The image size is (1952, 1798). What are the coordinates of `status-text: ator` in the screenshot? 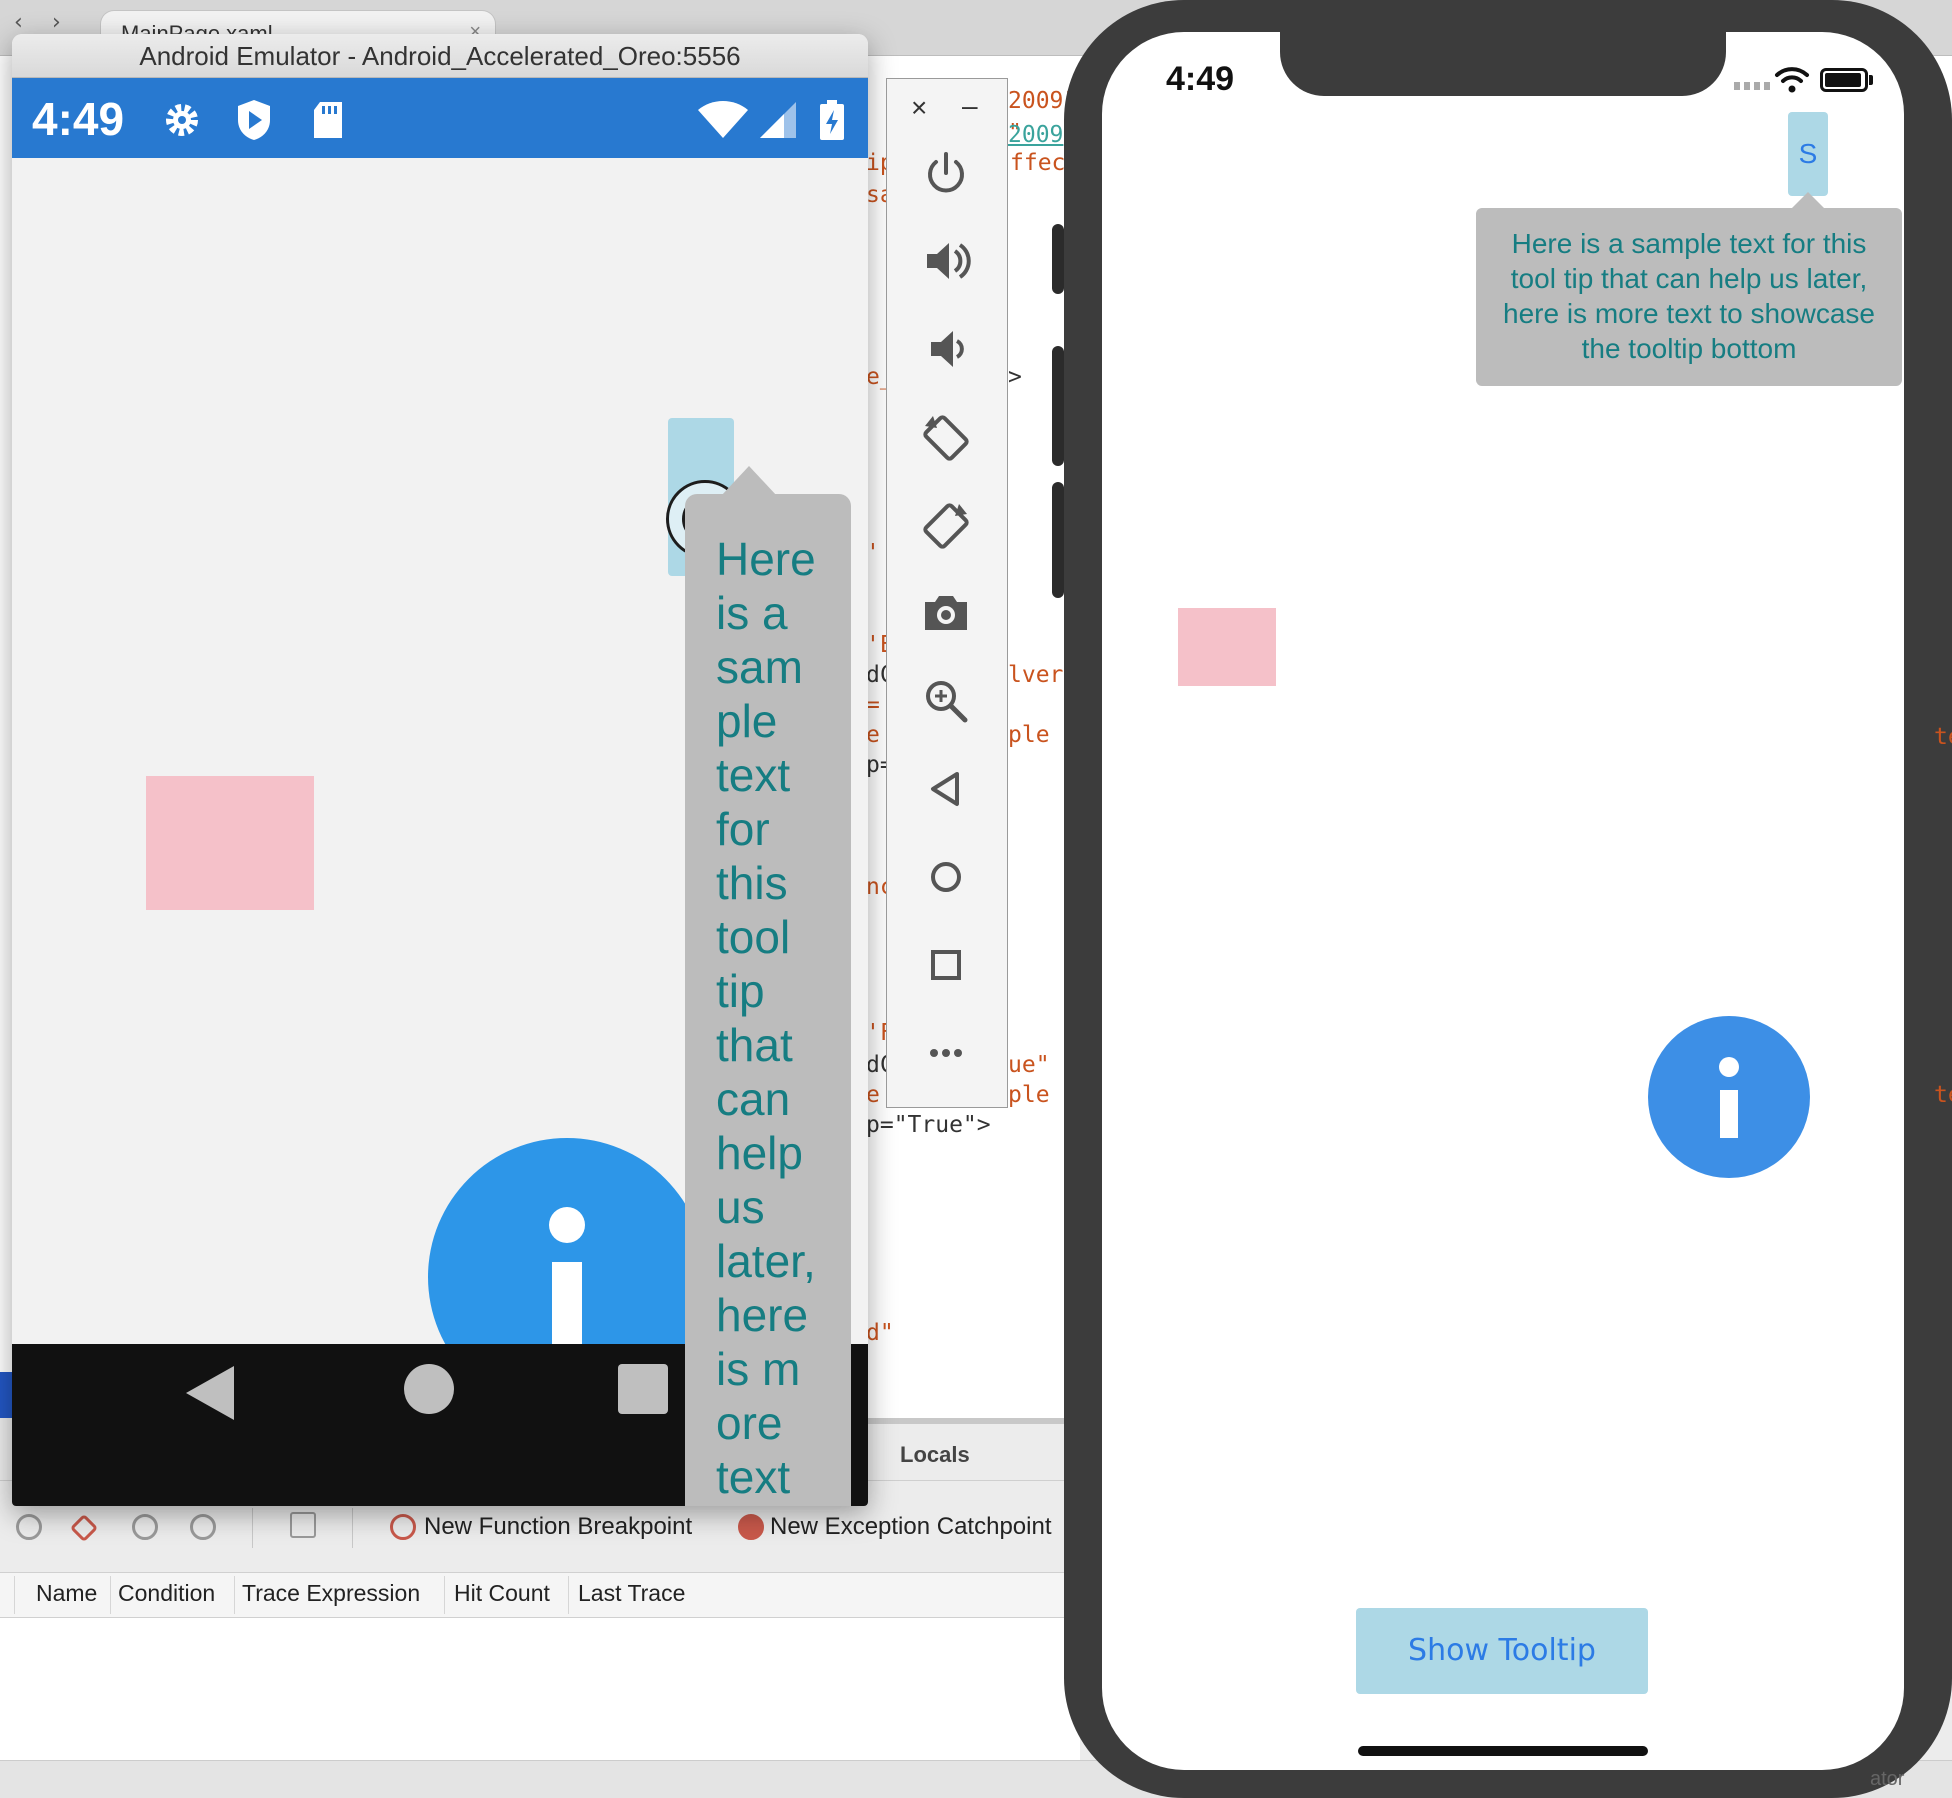 It's located at (1887, 1779).